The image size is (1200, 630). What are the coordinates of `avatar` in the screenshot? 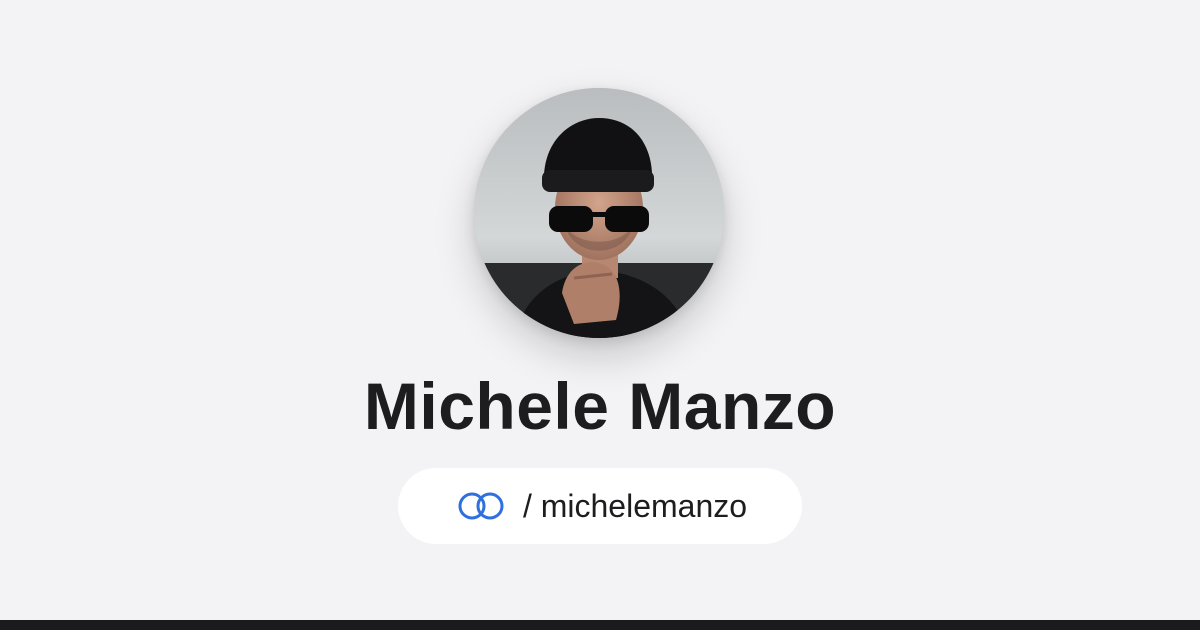 It's located at (599, 213).